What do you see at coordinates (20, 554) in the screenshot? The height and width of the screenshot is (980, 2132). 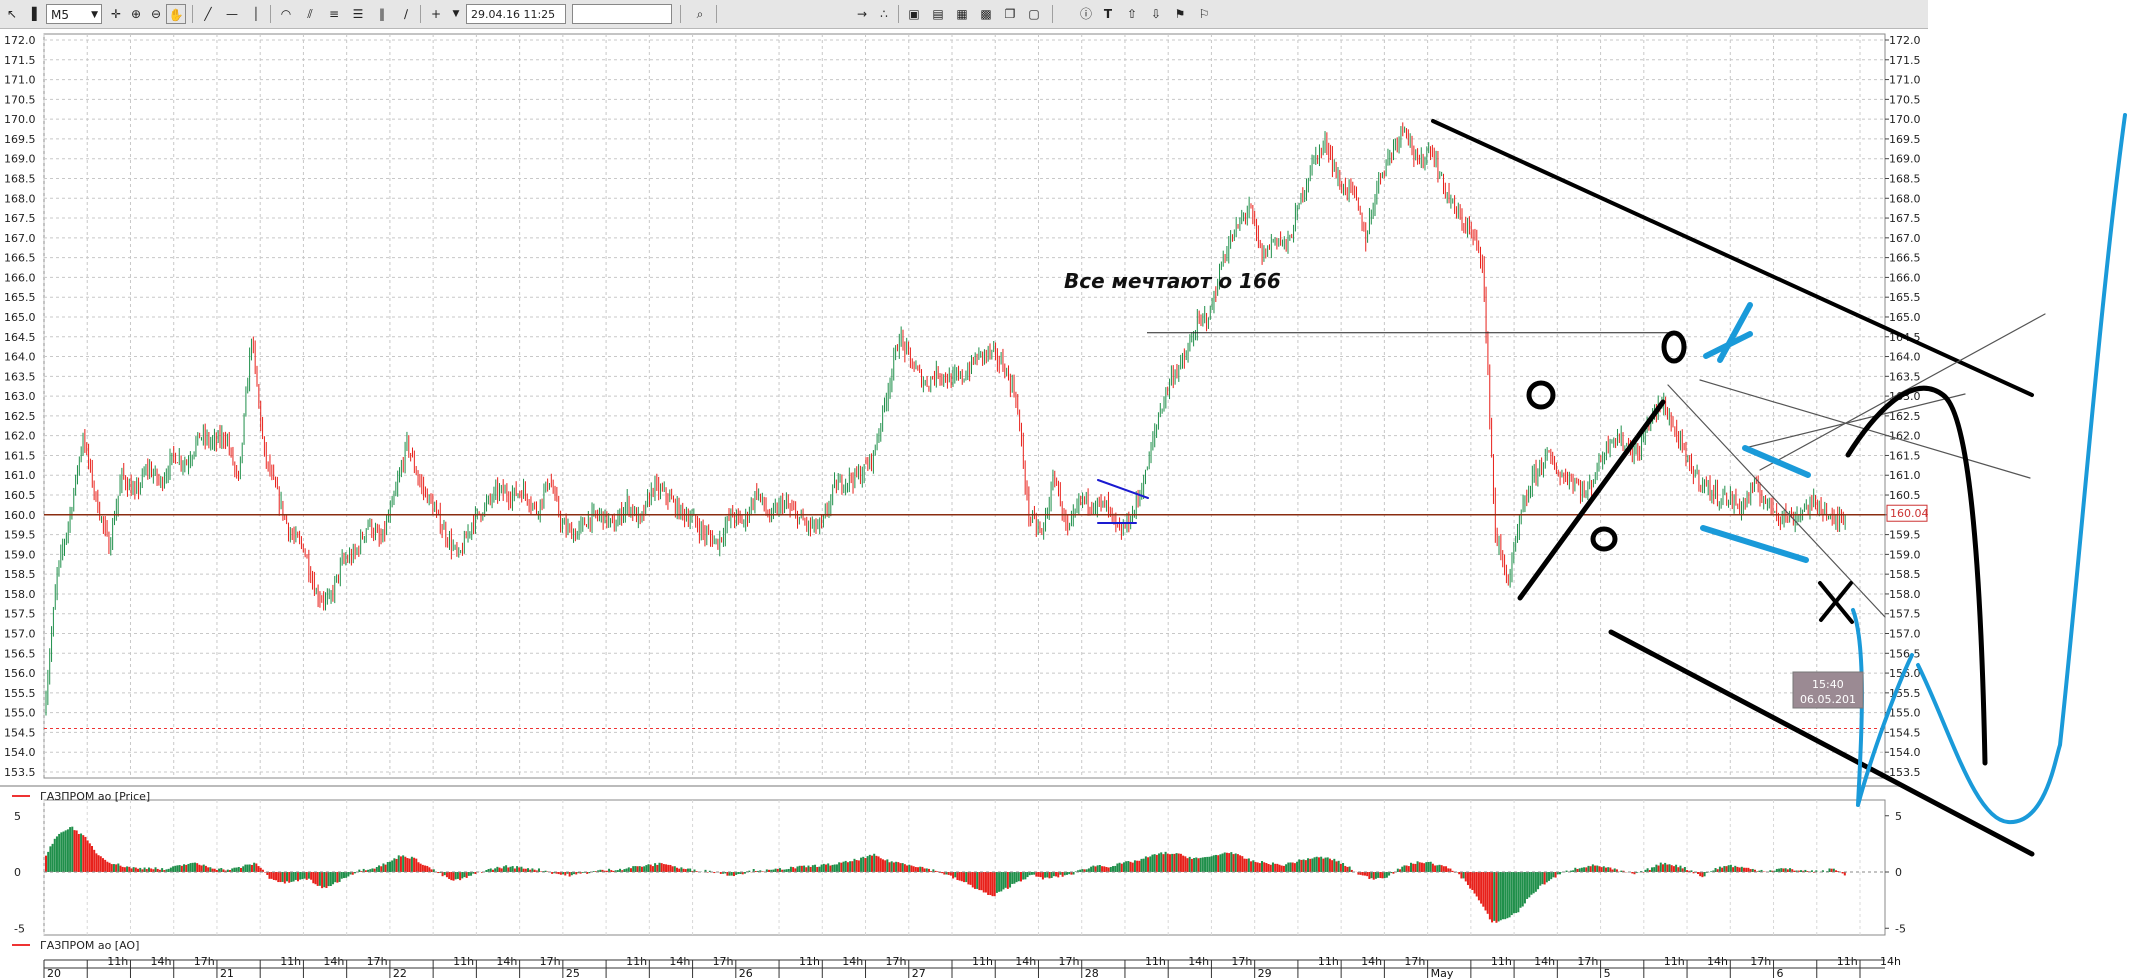 I see `y-tick-label-left: 159.0` at bounding box center [20, 554].